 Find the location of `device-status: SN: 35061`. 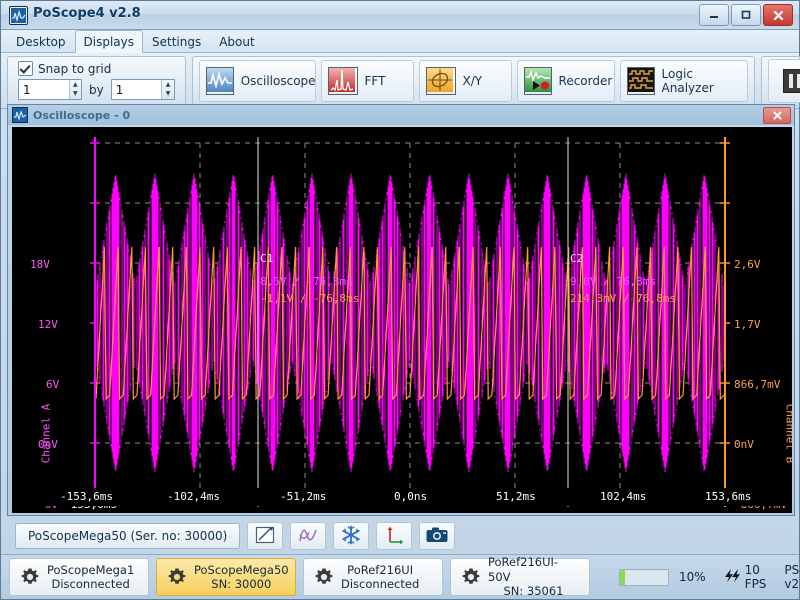

device-status: SN: 35061 is located at coordinates (533, 591).